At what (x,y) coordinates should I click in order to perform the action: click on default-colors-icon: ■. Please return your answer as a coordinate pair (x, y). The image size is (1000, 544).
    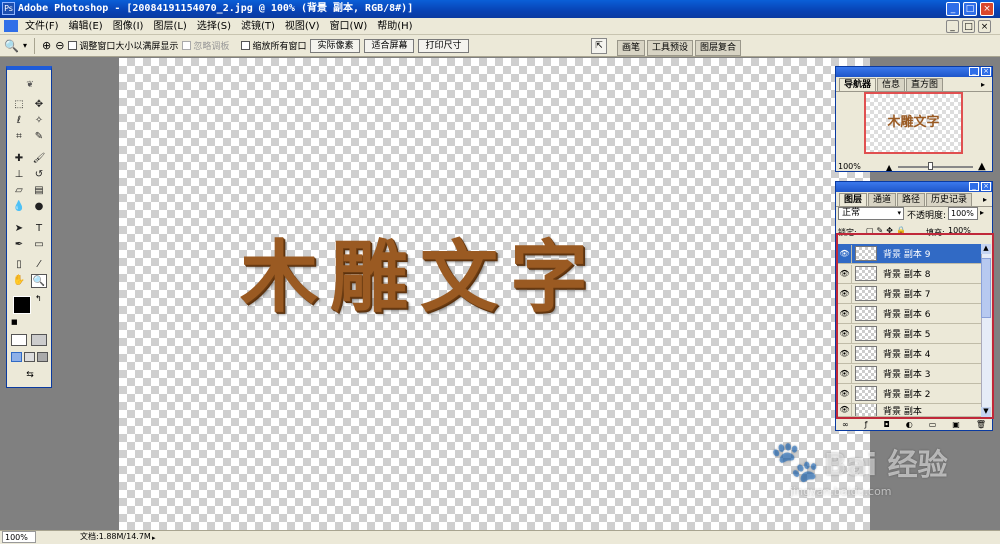
    Looking at the image, I should click on (14, 322).